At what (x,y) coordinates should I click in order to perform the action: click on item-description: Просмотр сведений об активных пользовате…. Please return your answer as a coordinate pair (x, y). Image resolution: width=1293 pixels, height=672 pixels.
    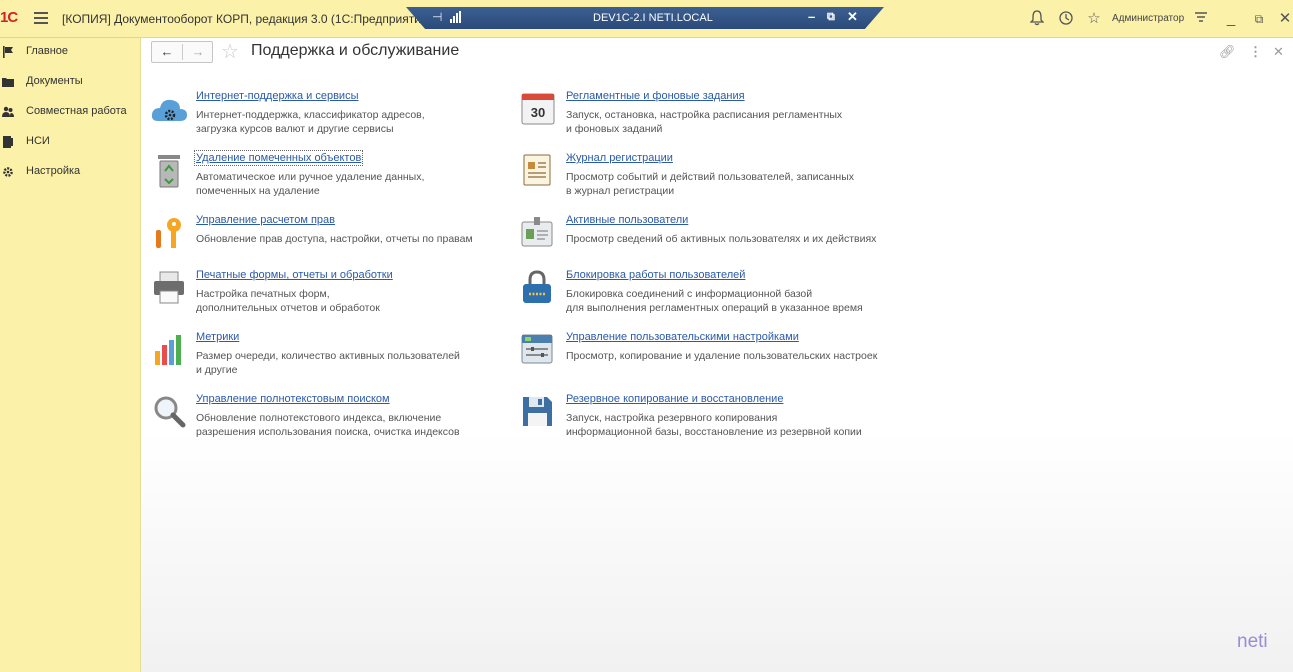
    Looking at the image, I should click on (721, 239).